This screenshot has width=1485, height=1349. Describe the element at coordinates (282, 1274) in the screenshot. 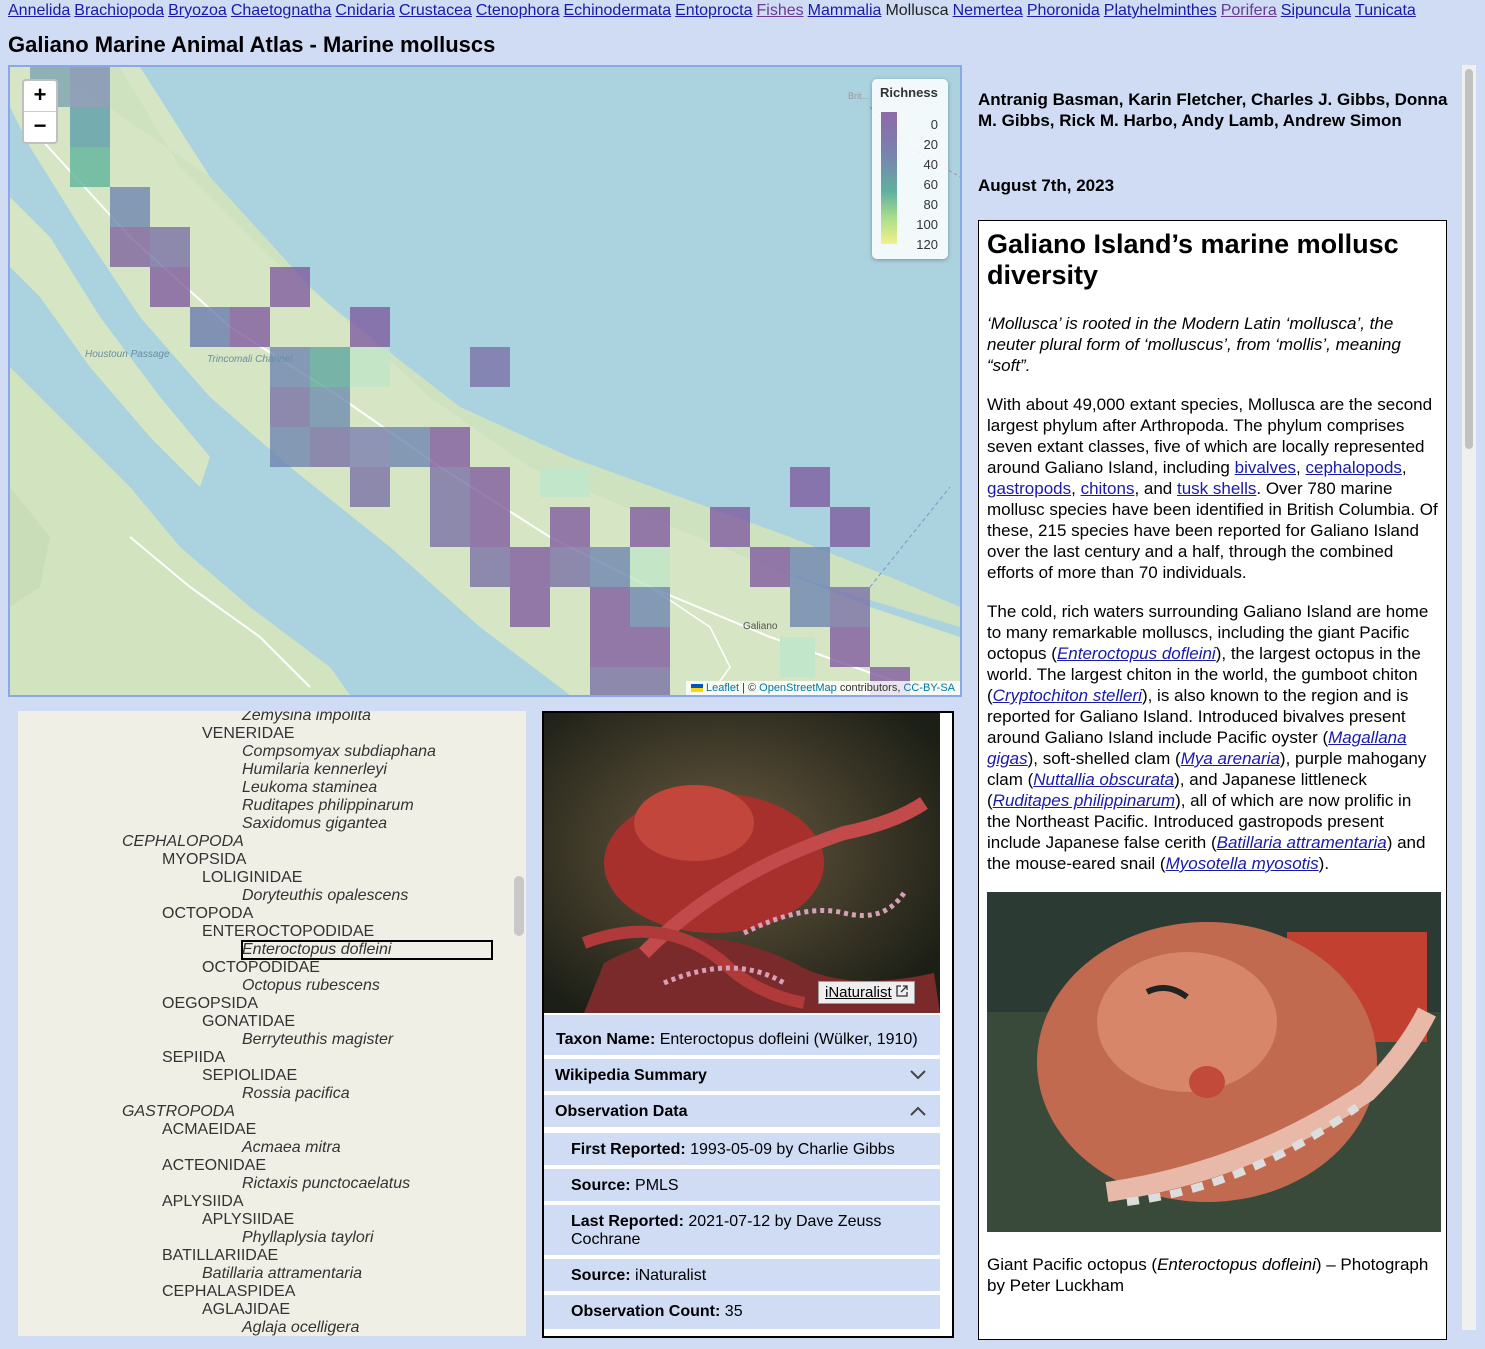

I see `taxon-row: Batillaria attramentaria` at that location.